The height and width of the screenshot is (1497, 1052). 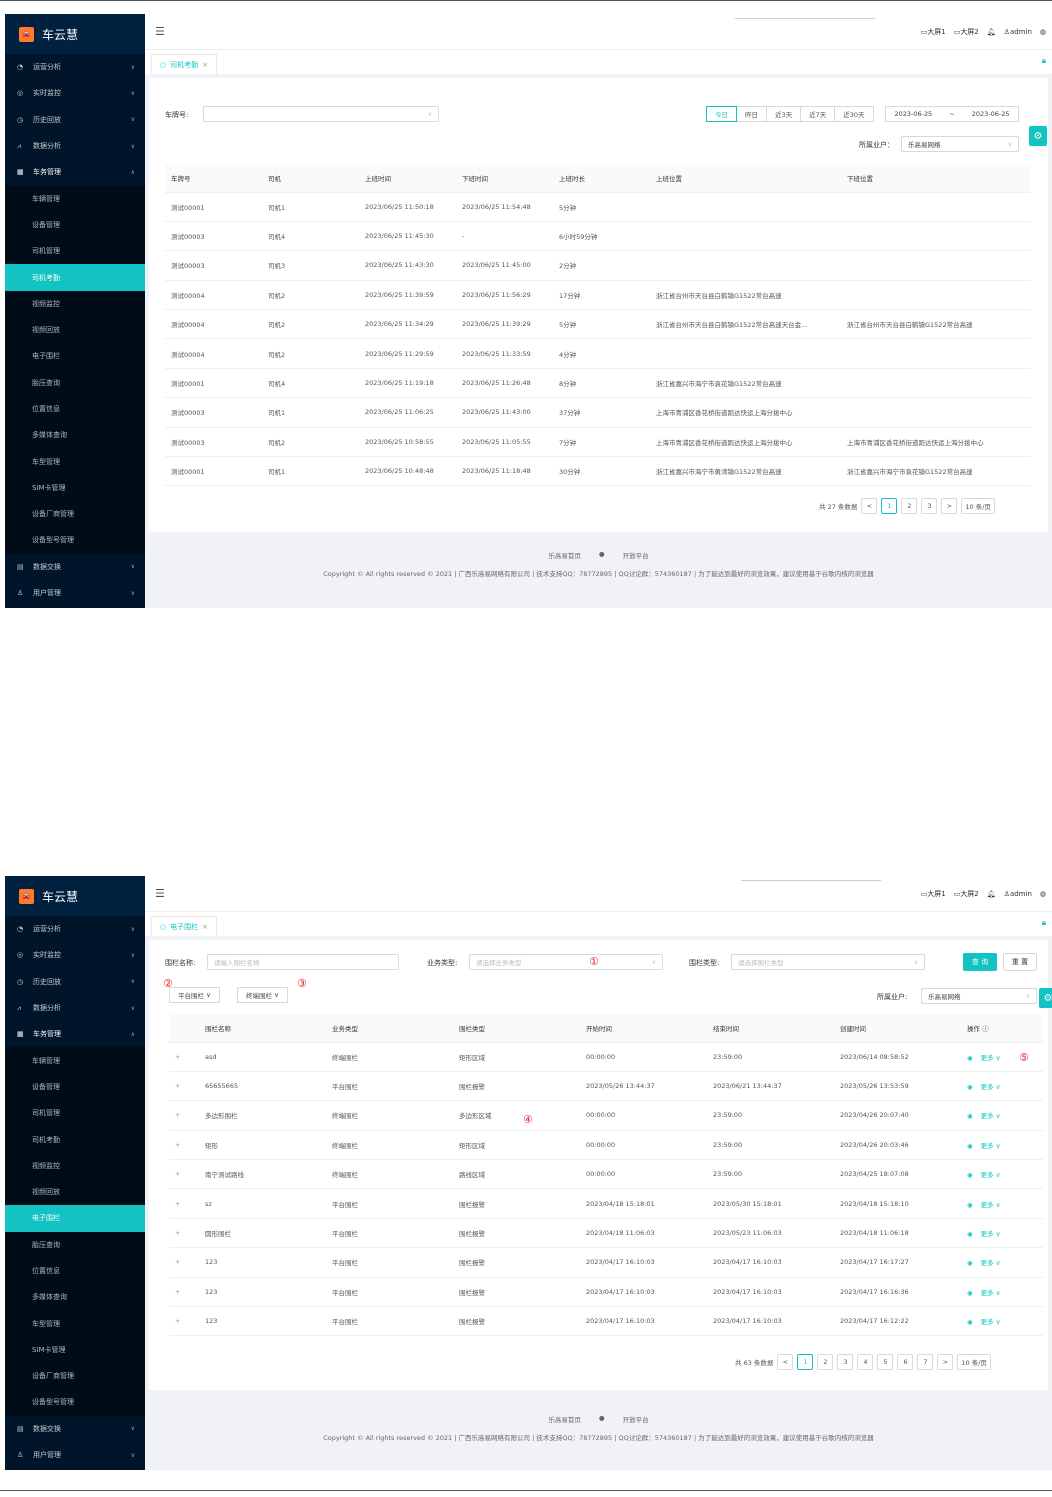 What do you see at coordinates (205, 927) in the screenshot?
I see `close-icon: ×` at bounding box center [205, 927].